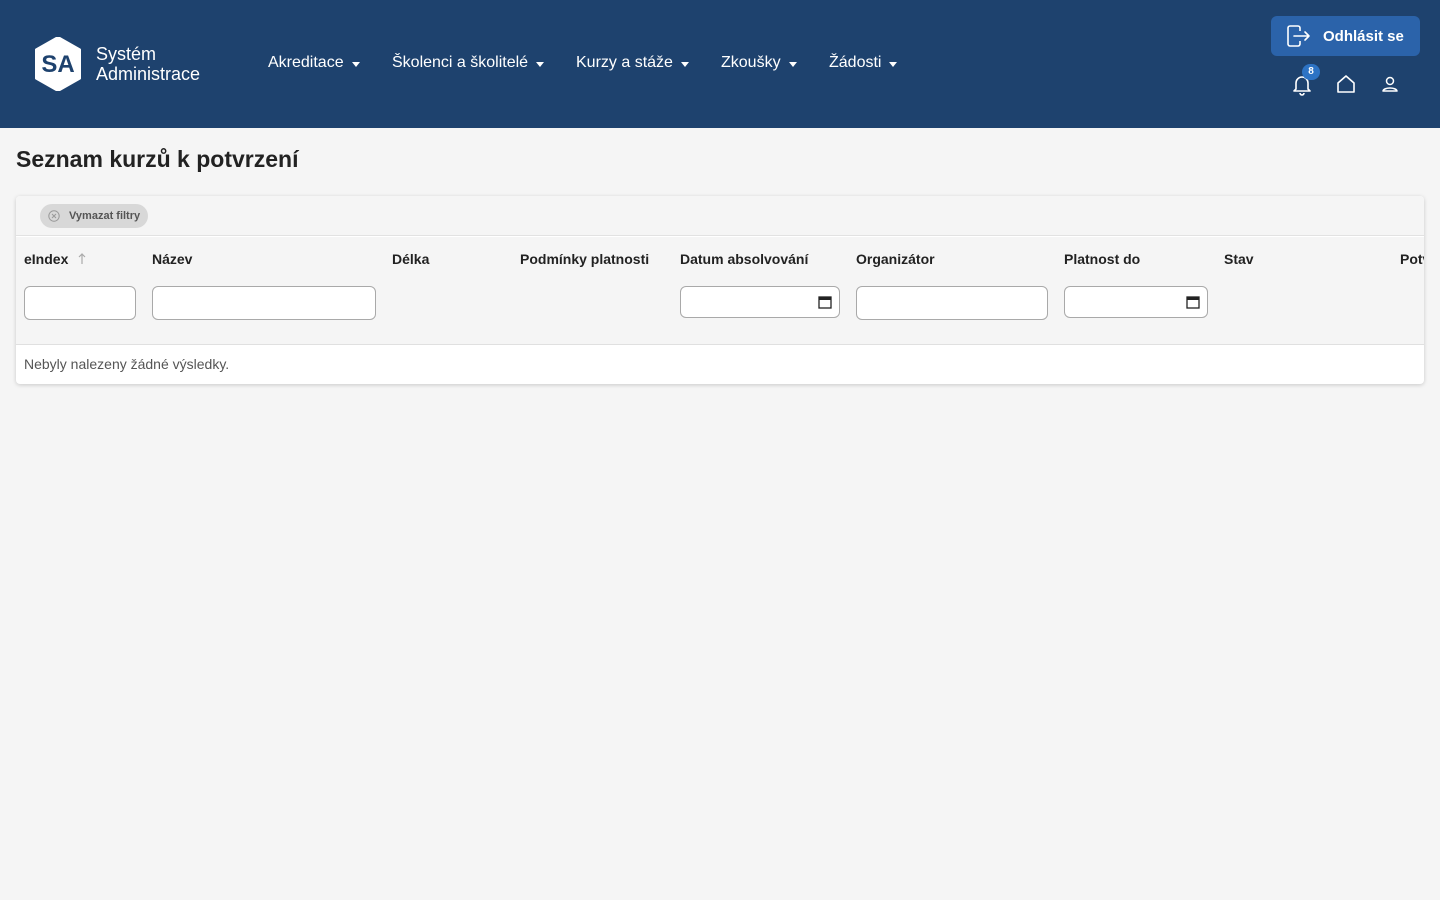  What do you see at coordinates (1102, 259) in the screenshot?
I see `column-header-platnost-do: Platnost do` at bounding box center [1102, 259].